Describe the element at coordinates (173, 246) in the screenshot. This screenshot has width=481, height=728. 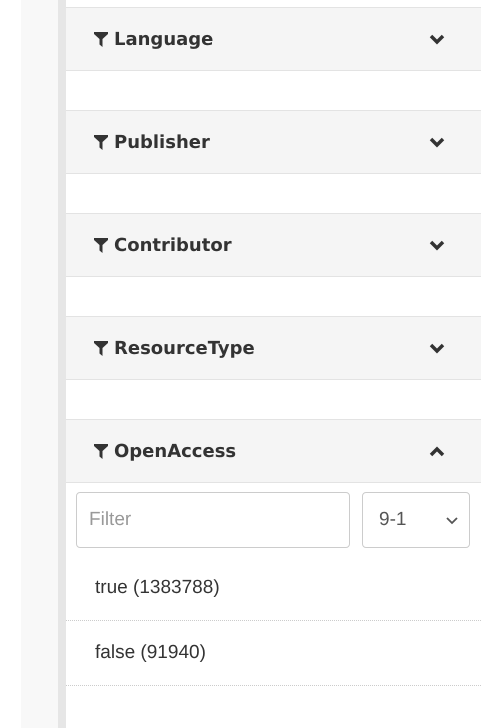
I see `facet-title: Contributor` at that location.